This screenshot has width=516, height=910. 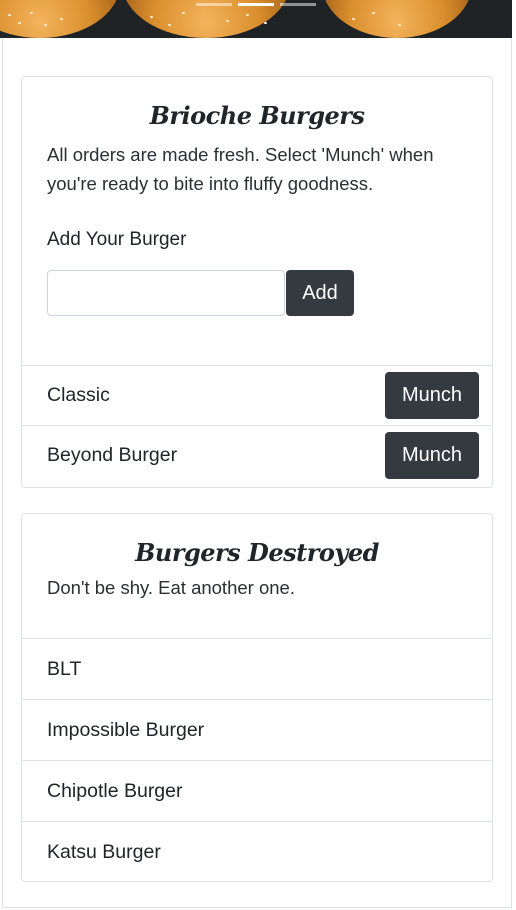 I want to click on carousel-indicator-active, so click(x=256, y=4).